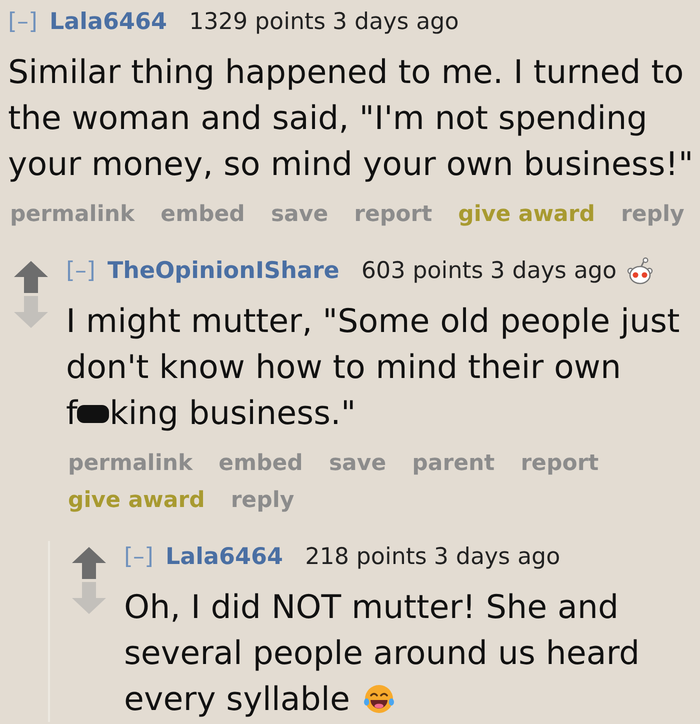 This screenshot has height=724, width=700. Describe the element at coordinates (378, 699) in the screenshot. I see `laughing-face-icon` at that location.